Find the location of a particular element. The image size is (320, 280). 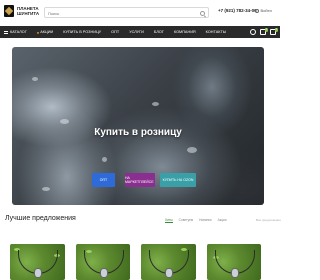

nav-item-label: Услуги is located at coordinates (136, 32).